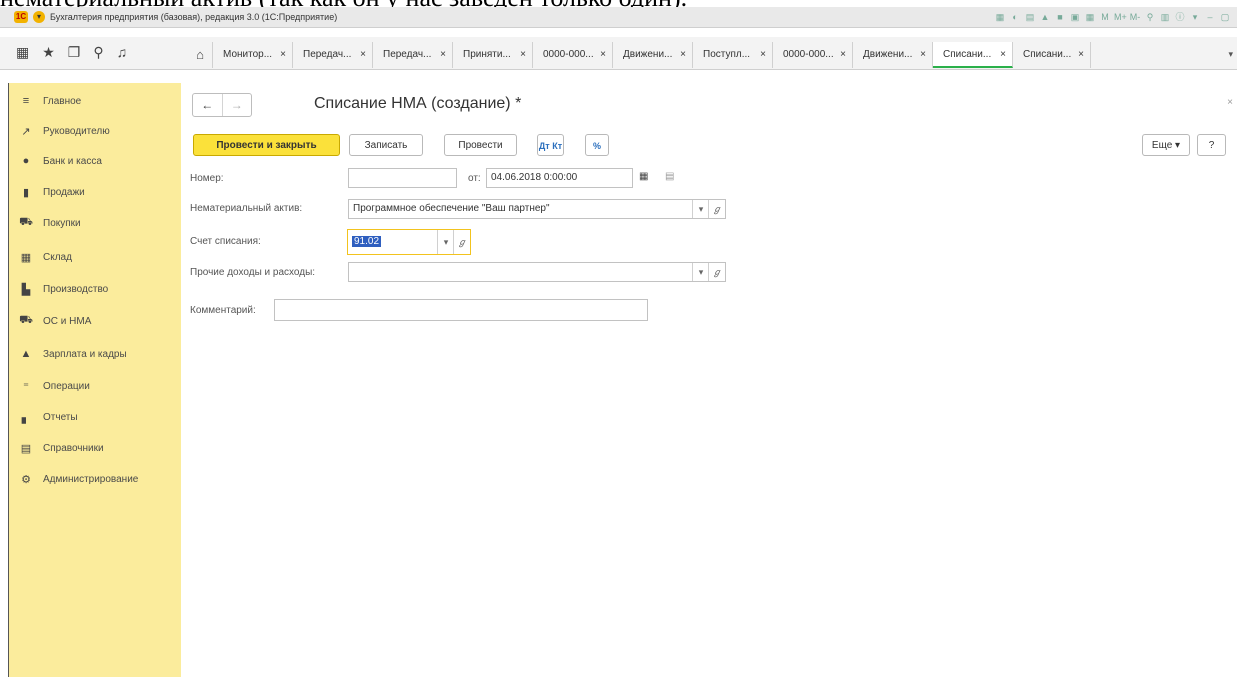 The image size is (1237, 677). What do you see at coordinates (39, 17) in the screenshot?
I see `main-menu-button: ▾` at bounding box center [39, 17].